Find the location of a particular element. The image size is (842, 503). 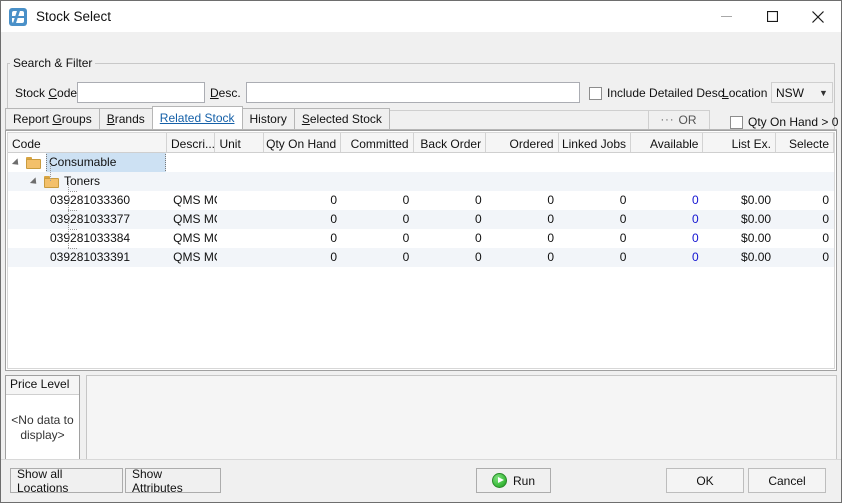

table-row: Consumable is located at coordinates (421, 162).